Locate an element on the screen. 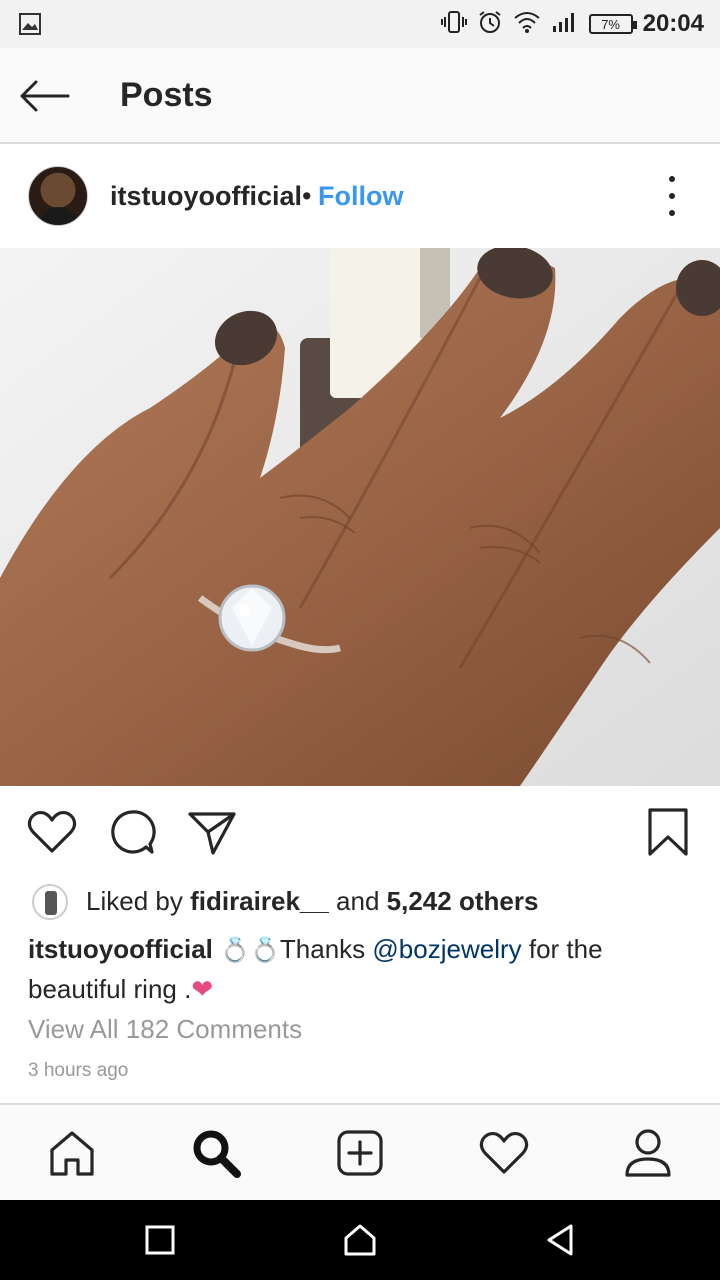  home-icon is located at coordinates (72, 1153).